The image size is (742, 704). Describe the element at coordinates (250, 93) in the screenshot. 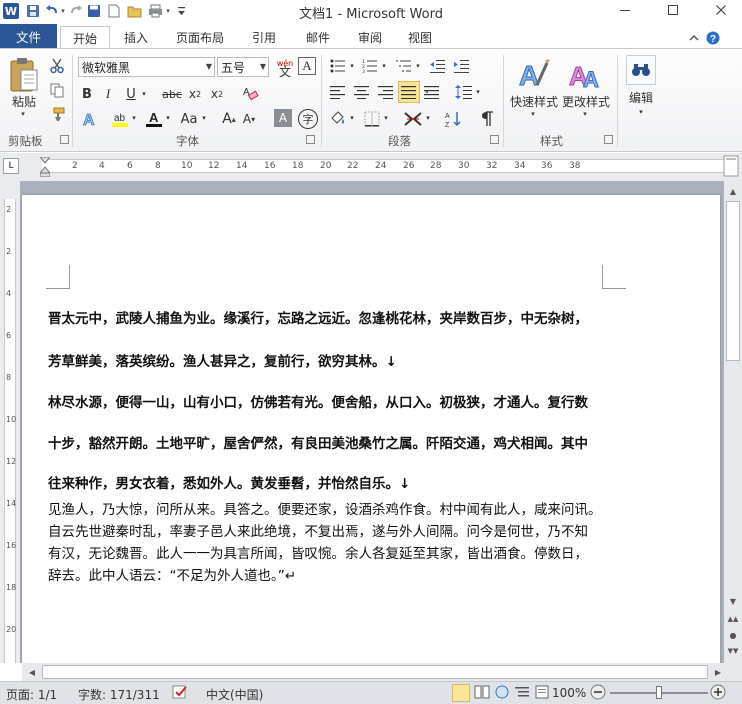

I see `clear-formatting-icon: A` at that location.